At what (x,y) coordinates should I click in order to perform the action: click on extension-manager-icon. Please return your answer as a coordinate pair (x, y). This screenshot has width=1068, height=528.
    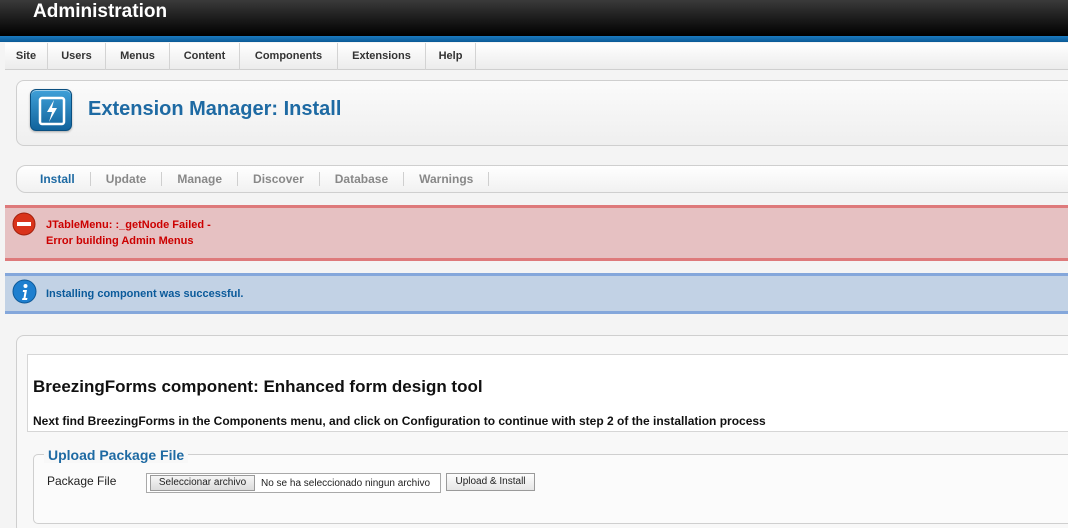
    Looking at the image, I should click on (51, 110).